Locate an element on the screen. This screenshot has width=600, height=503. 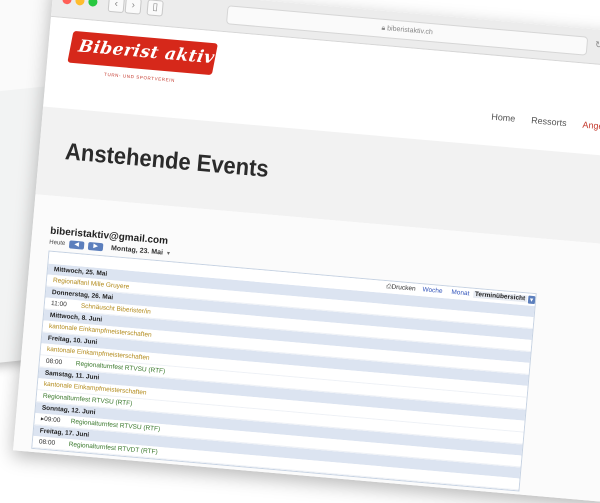
today-button: Heute is located at coordinates (57, 243).